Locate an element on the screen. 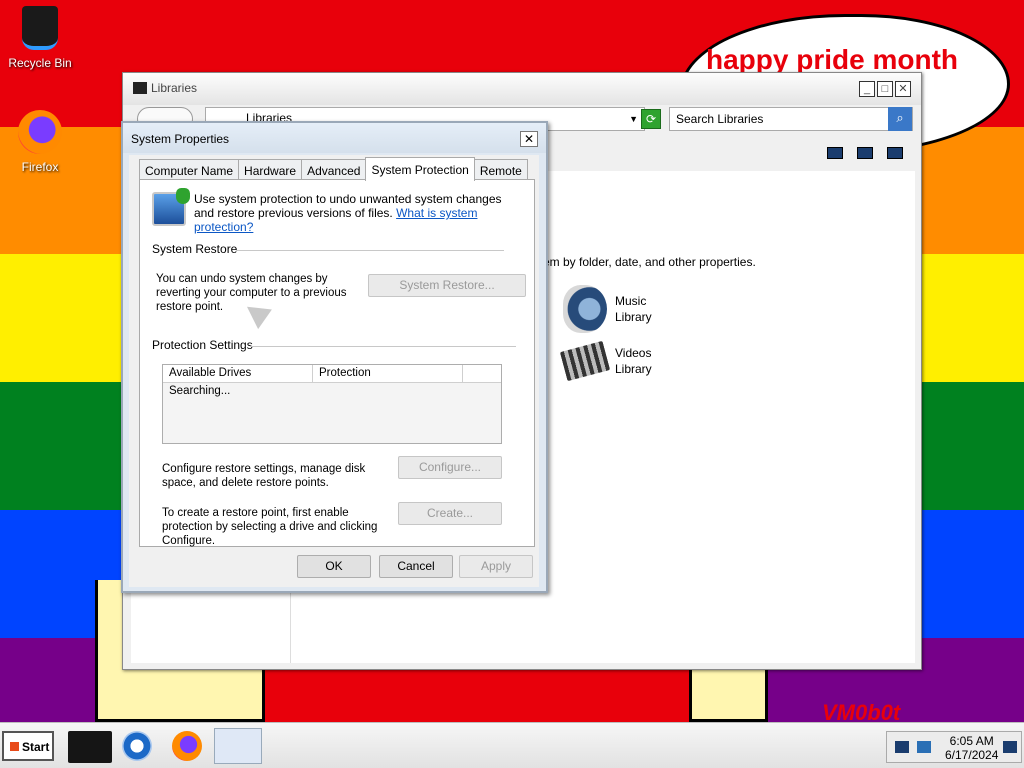 This screenshot has height=768, width=1024. library-item-name: Music is located at coordinates (631, 301).